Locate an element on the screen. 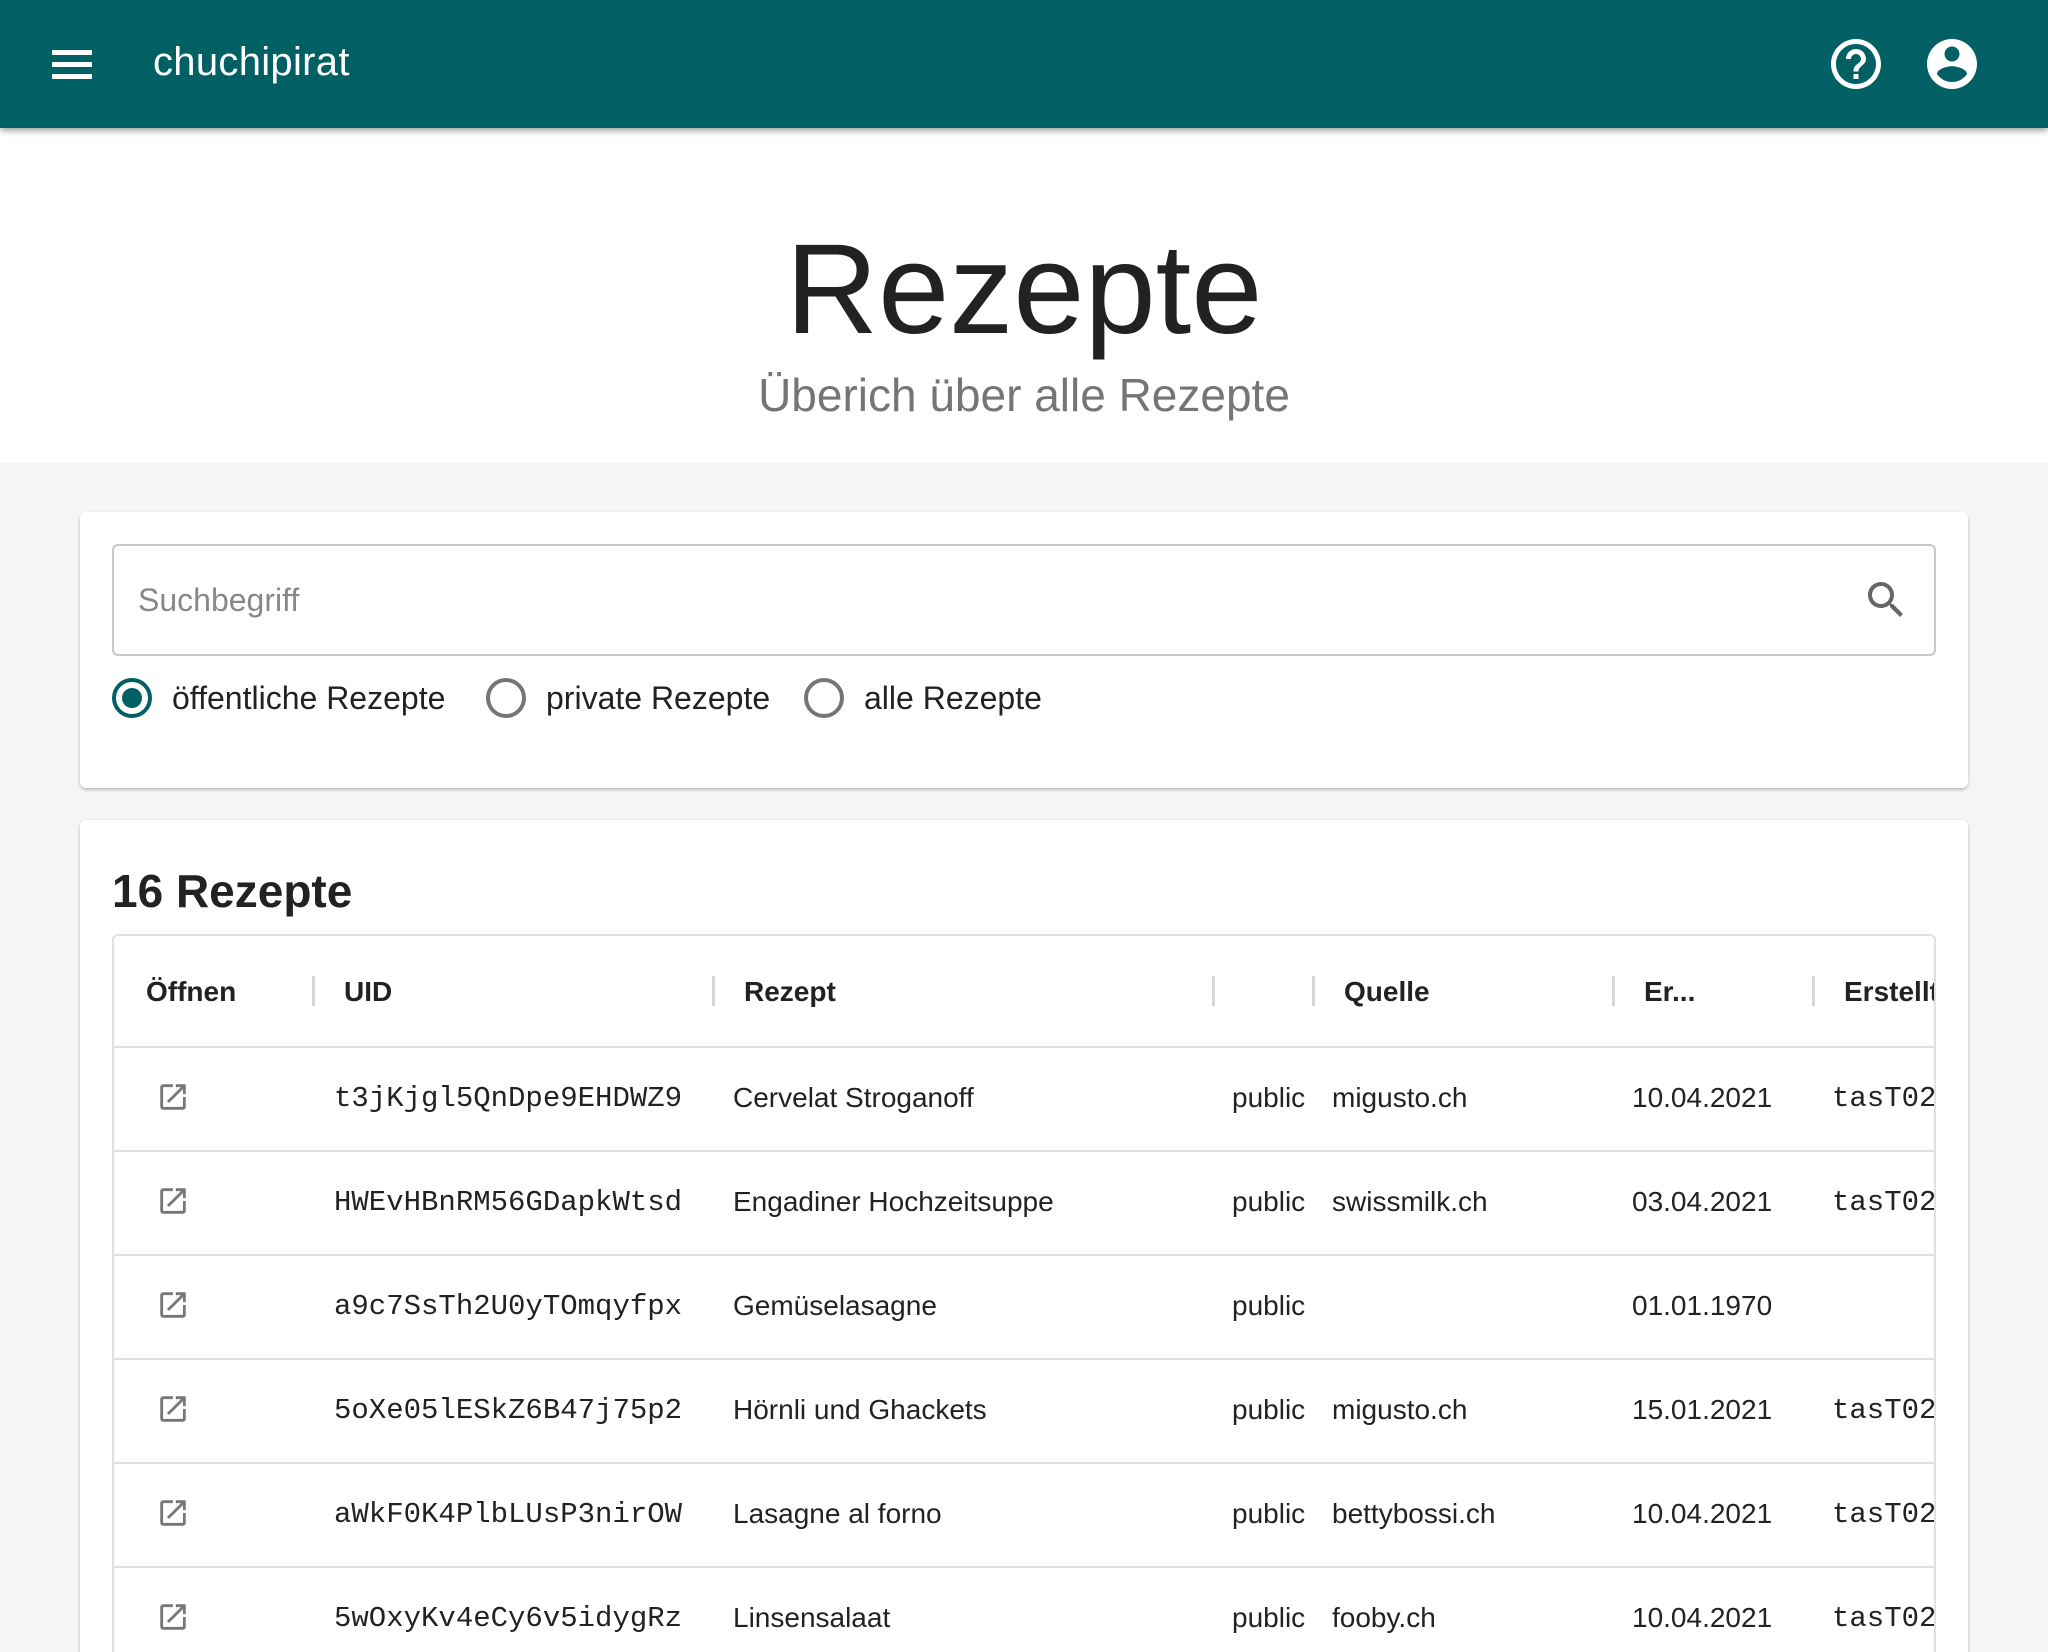  column-created: Erstellt is located at coordinates (1889, 992).